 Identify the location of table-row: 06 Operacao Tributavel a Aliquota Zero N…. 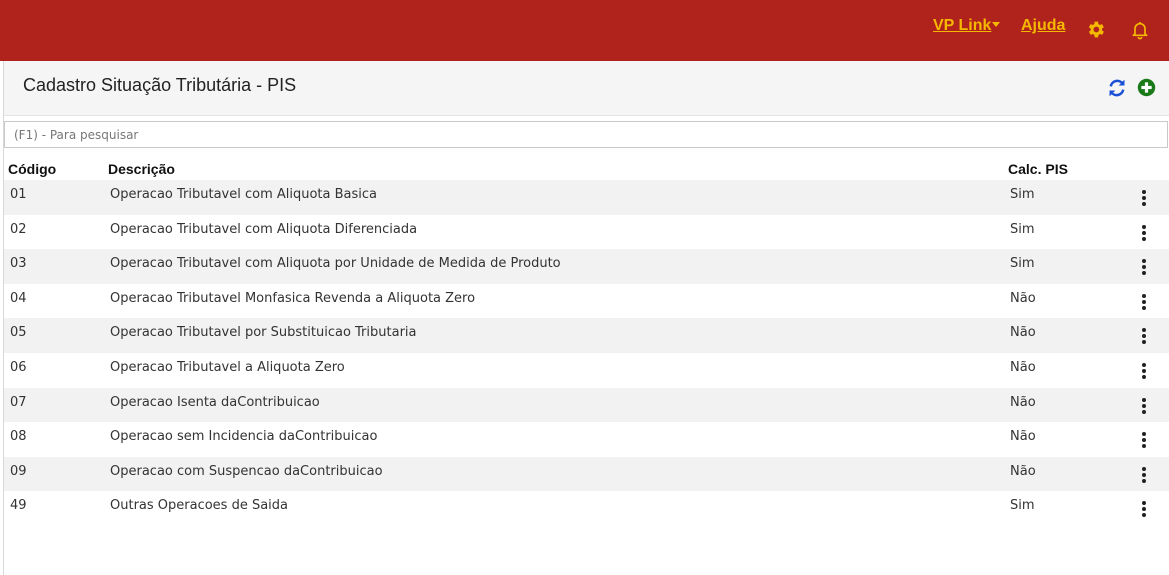
(586, 370).